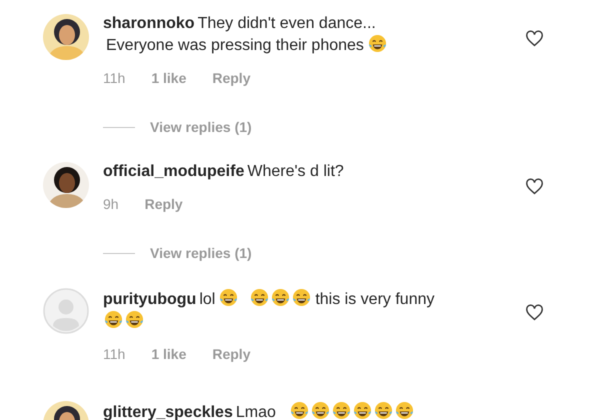 This screenshot has height=420, width=600. What do you see at coordinates (374, 299) in the screenshot?
I see `comment-text: this is very funny` at bounding box center [374, 299].